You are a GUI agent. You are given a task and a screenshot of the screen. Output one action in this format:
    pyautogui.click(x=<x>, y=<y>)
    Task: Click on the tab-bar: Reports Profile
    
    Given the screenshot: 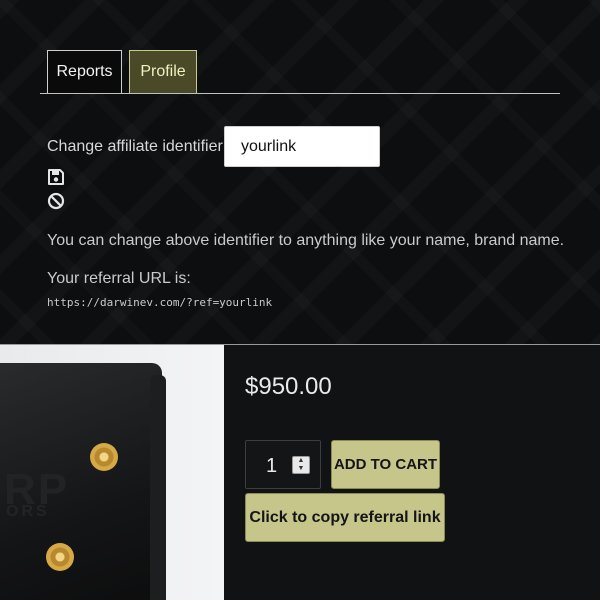 What is the action you would take?
    pyautogui.click(x=300, y=72)
    